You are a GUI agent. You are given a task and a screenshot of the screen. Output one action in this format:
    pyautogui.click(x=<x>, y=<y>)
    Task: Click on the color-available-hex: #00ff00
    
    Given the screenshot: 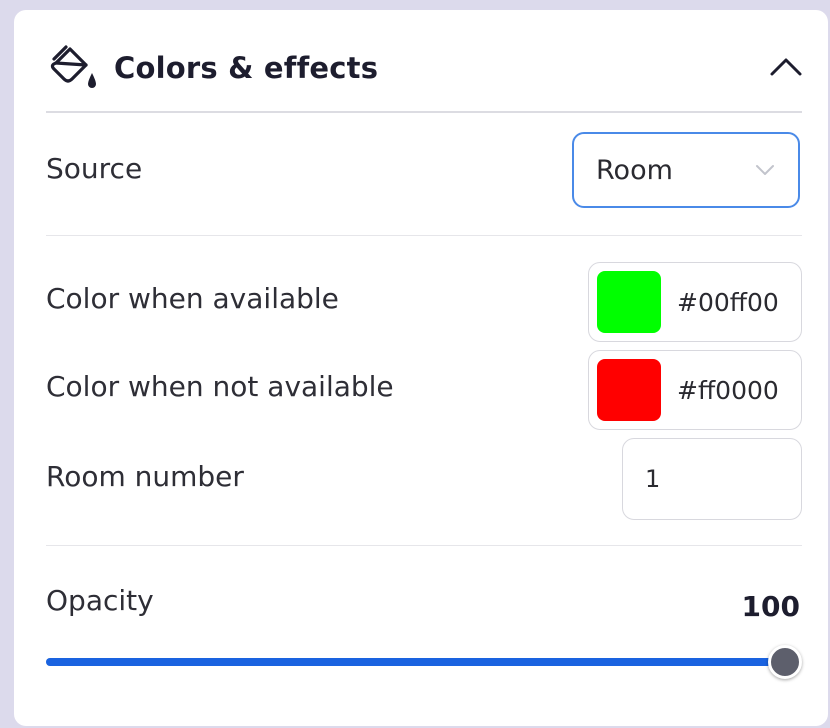 What is the action you would take?
    pyautogui.click(x=728, y=302)
    